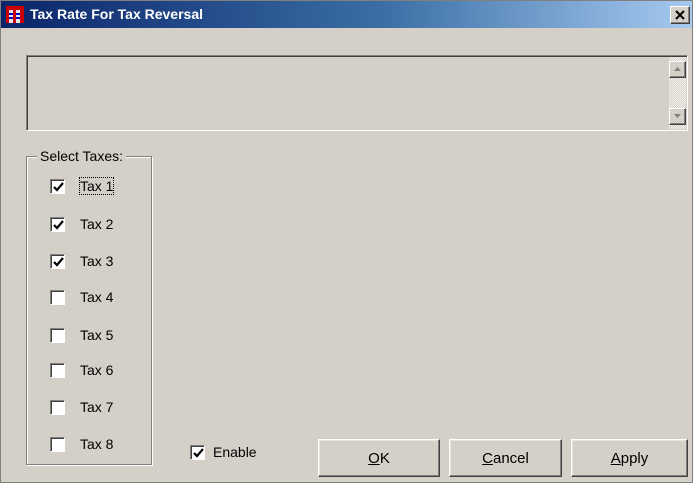 This screenshot has height=483, width=693. Describe the element at coordinates (634, 458) in the screenshot. I see `apply-label-rest: pply` at that location.